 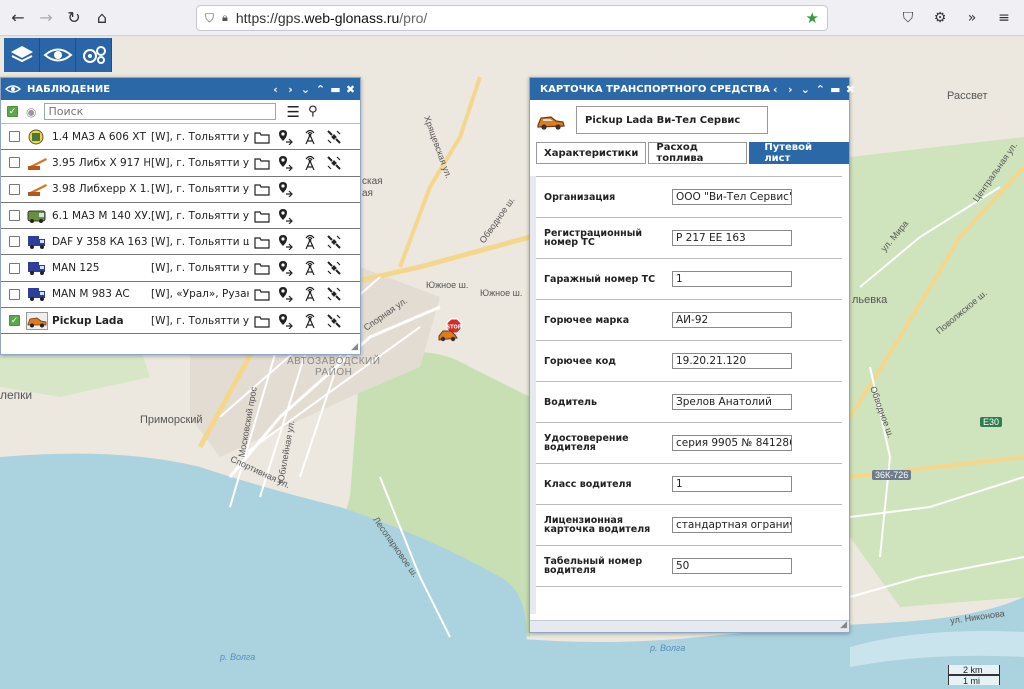 I want to click on card-tab: Расход топлива, so click(x=698, y=153).